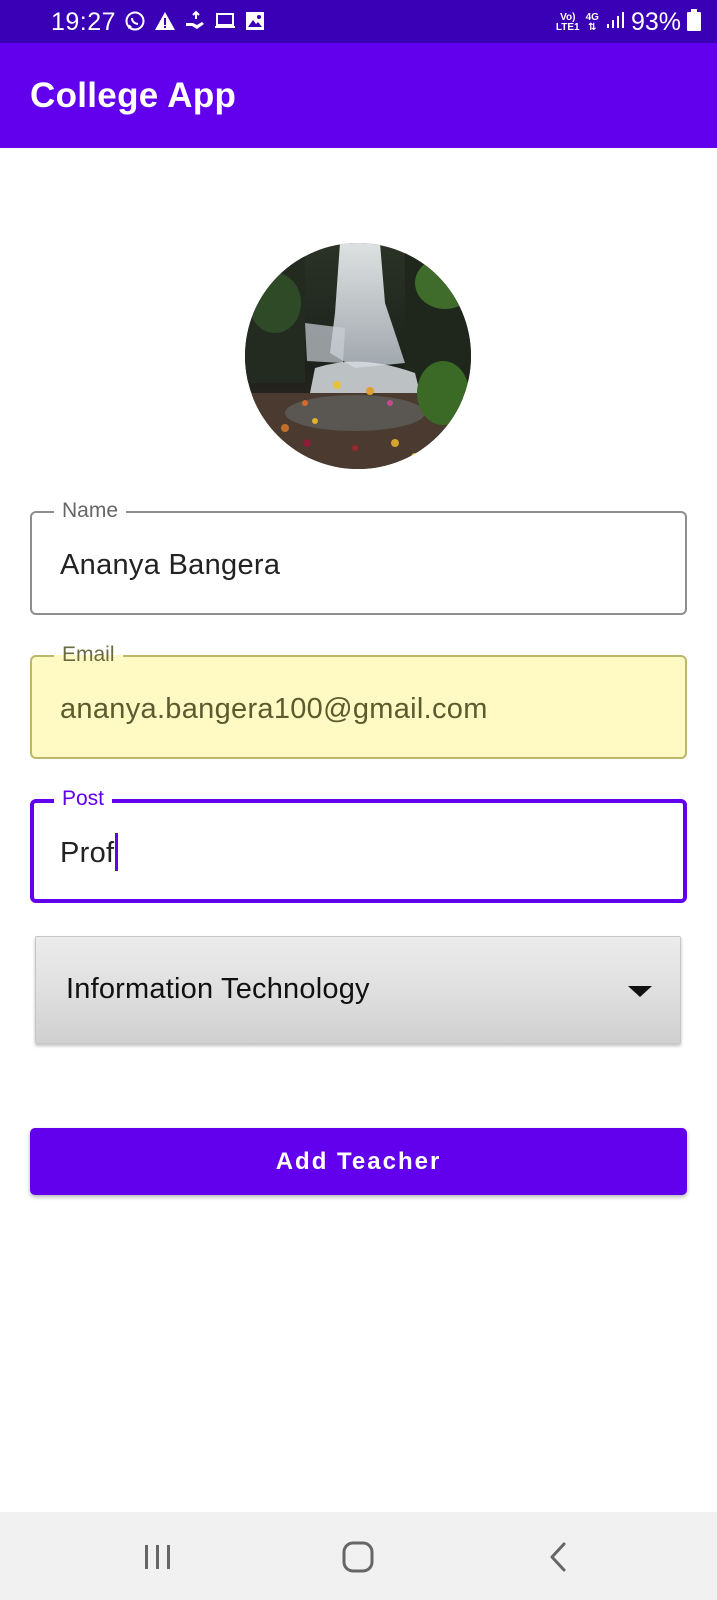  What do you see at coordinates (358, 95) in the screenshot?
I see `app-bar: College App` at bounding box center [358, 95].